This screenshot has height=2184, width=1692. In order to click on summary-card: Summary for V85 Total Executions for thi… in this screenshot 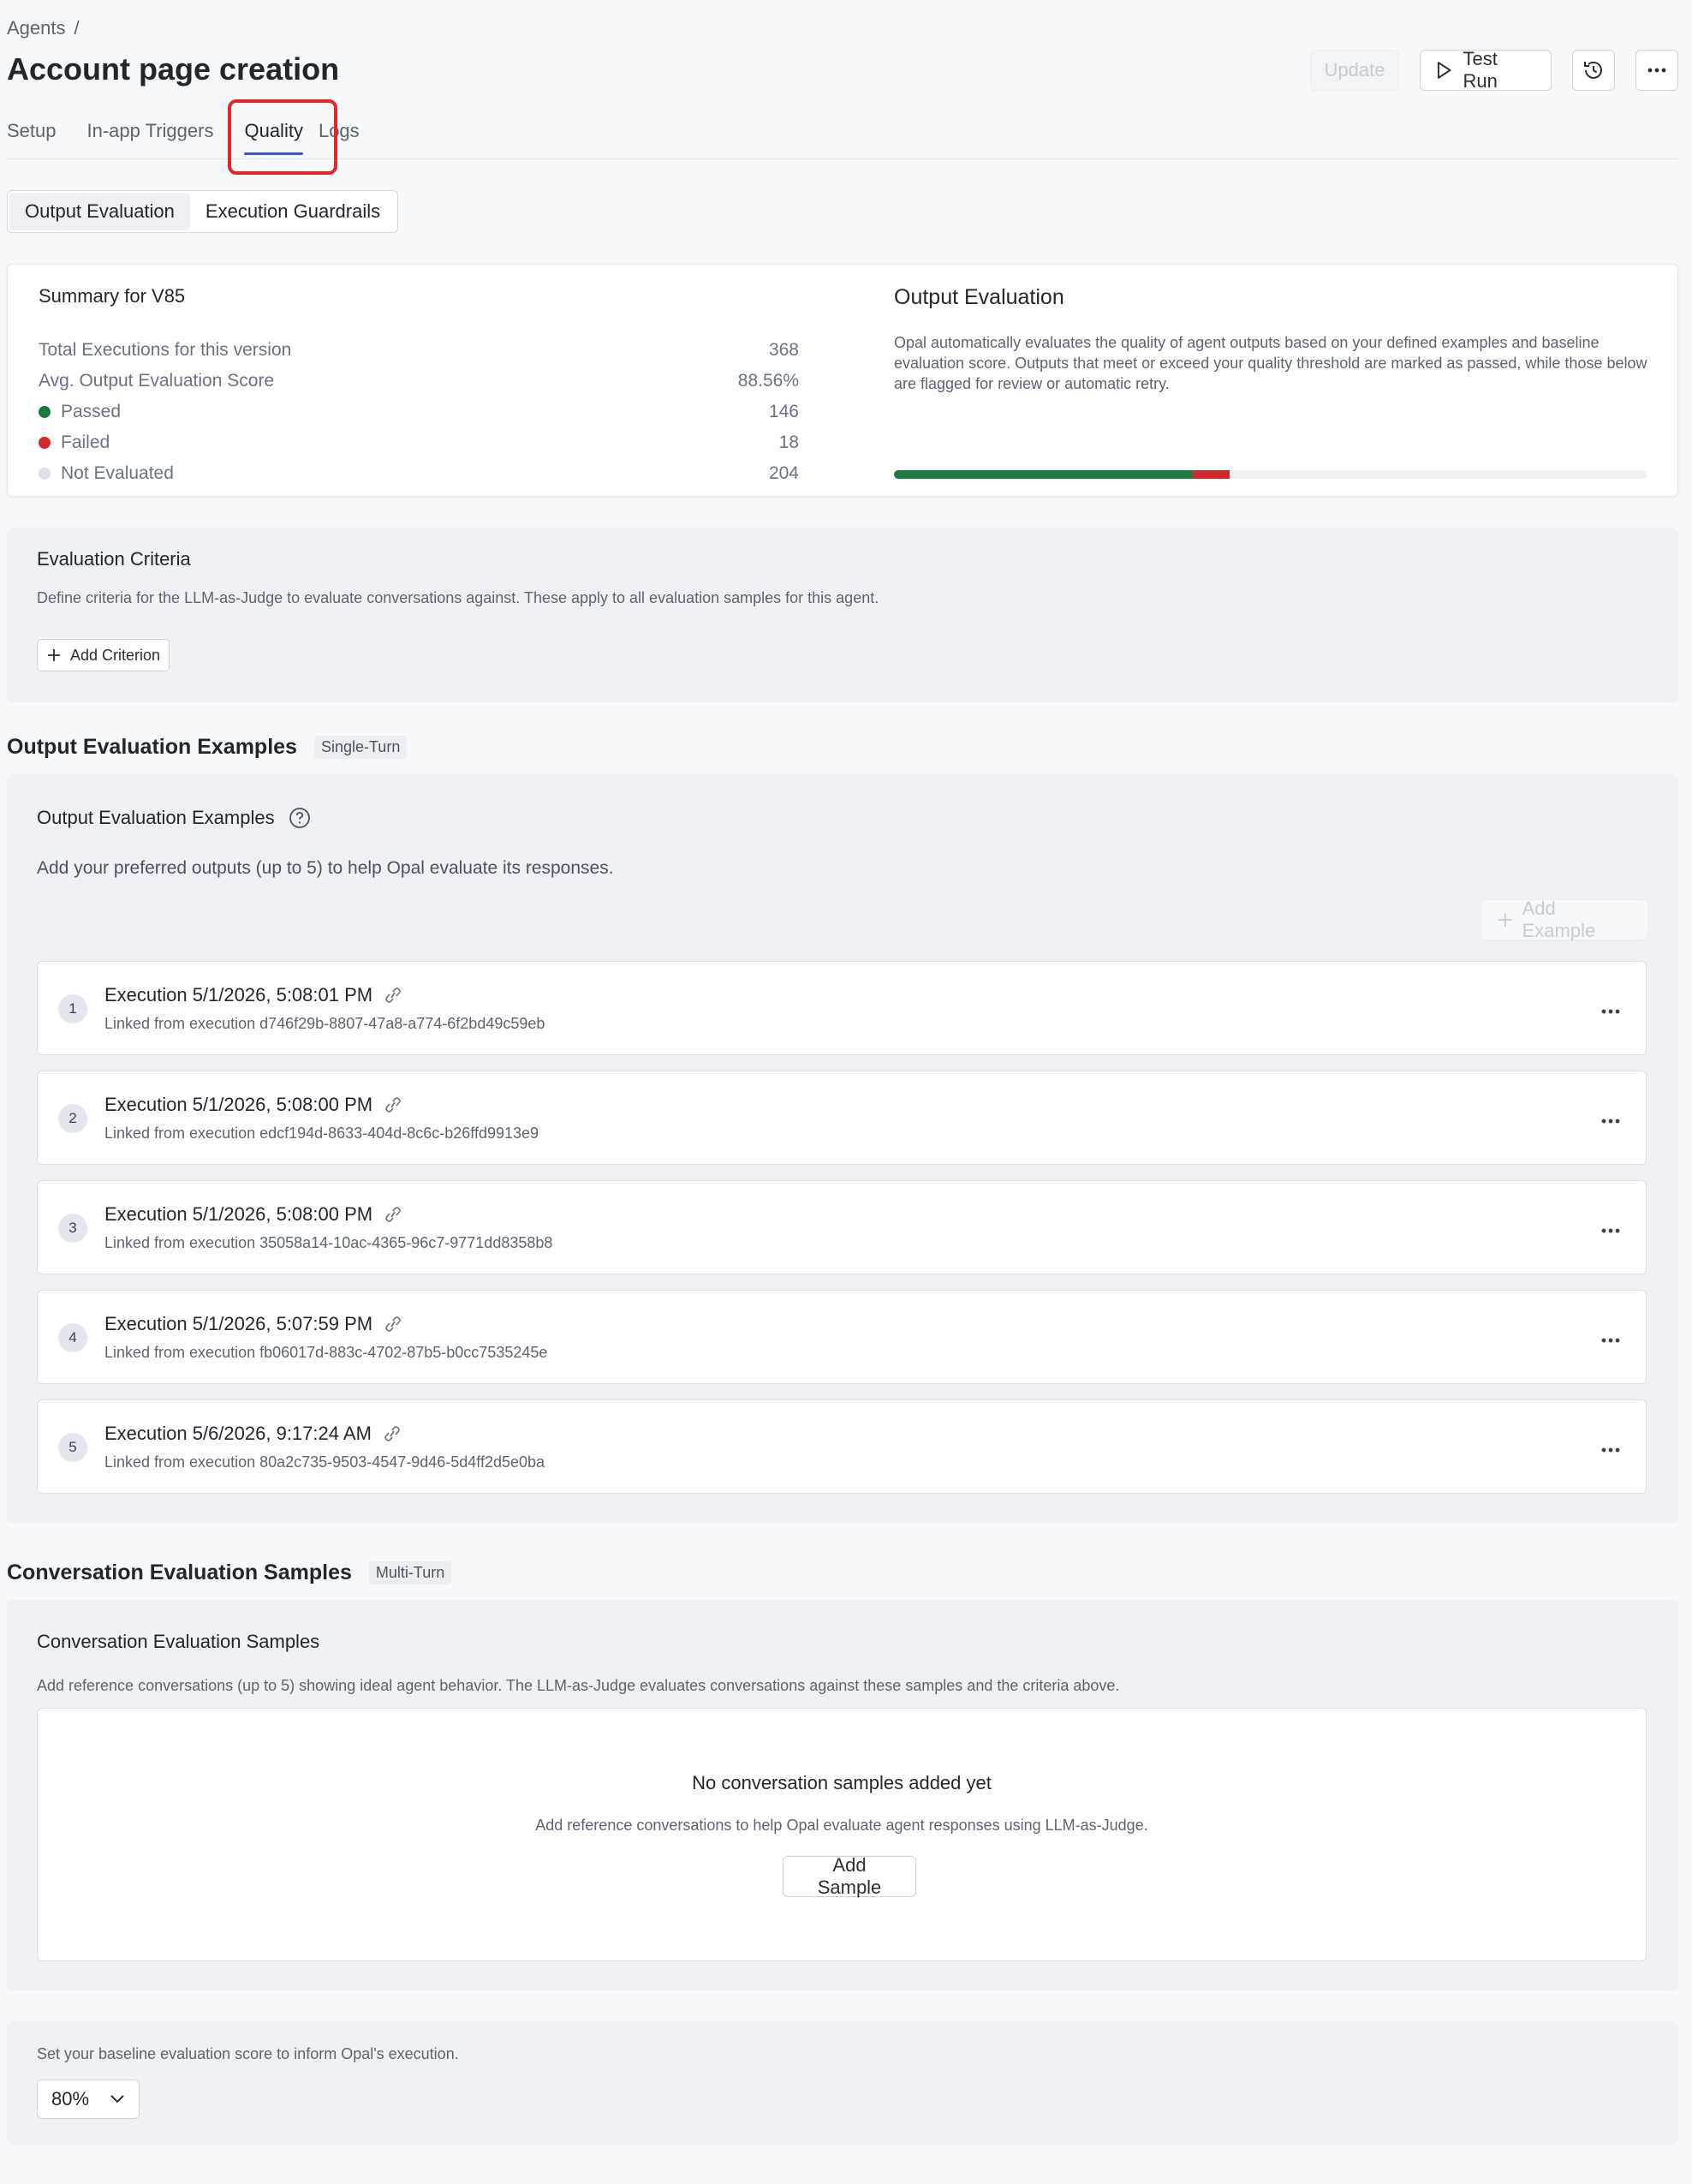, I will do `click(842, 380)`.